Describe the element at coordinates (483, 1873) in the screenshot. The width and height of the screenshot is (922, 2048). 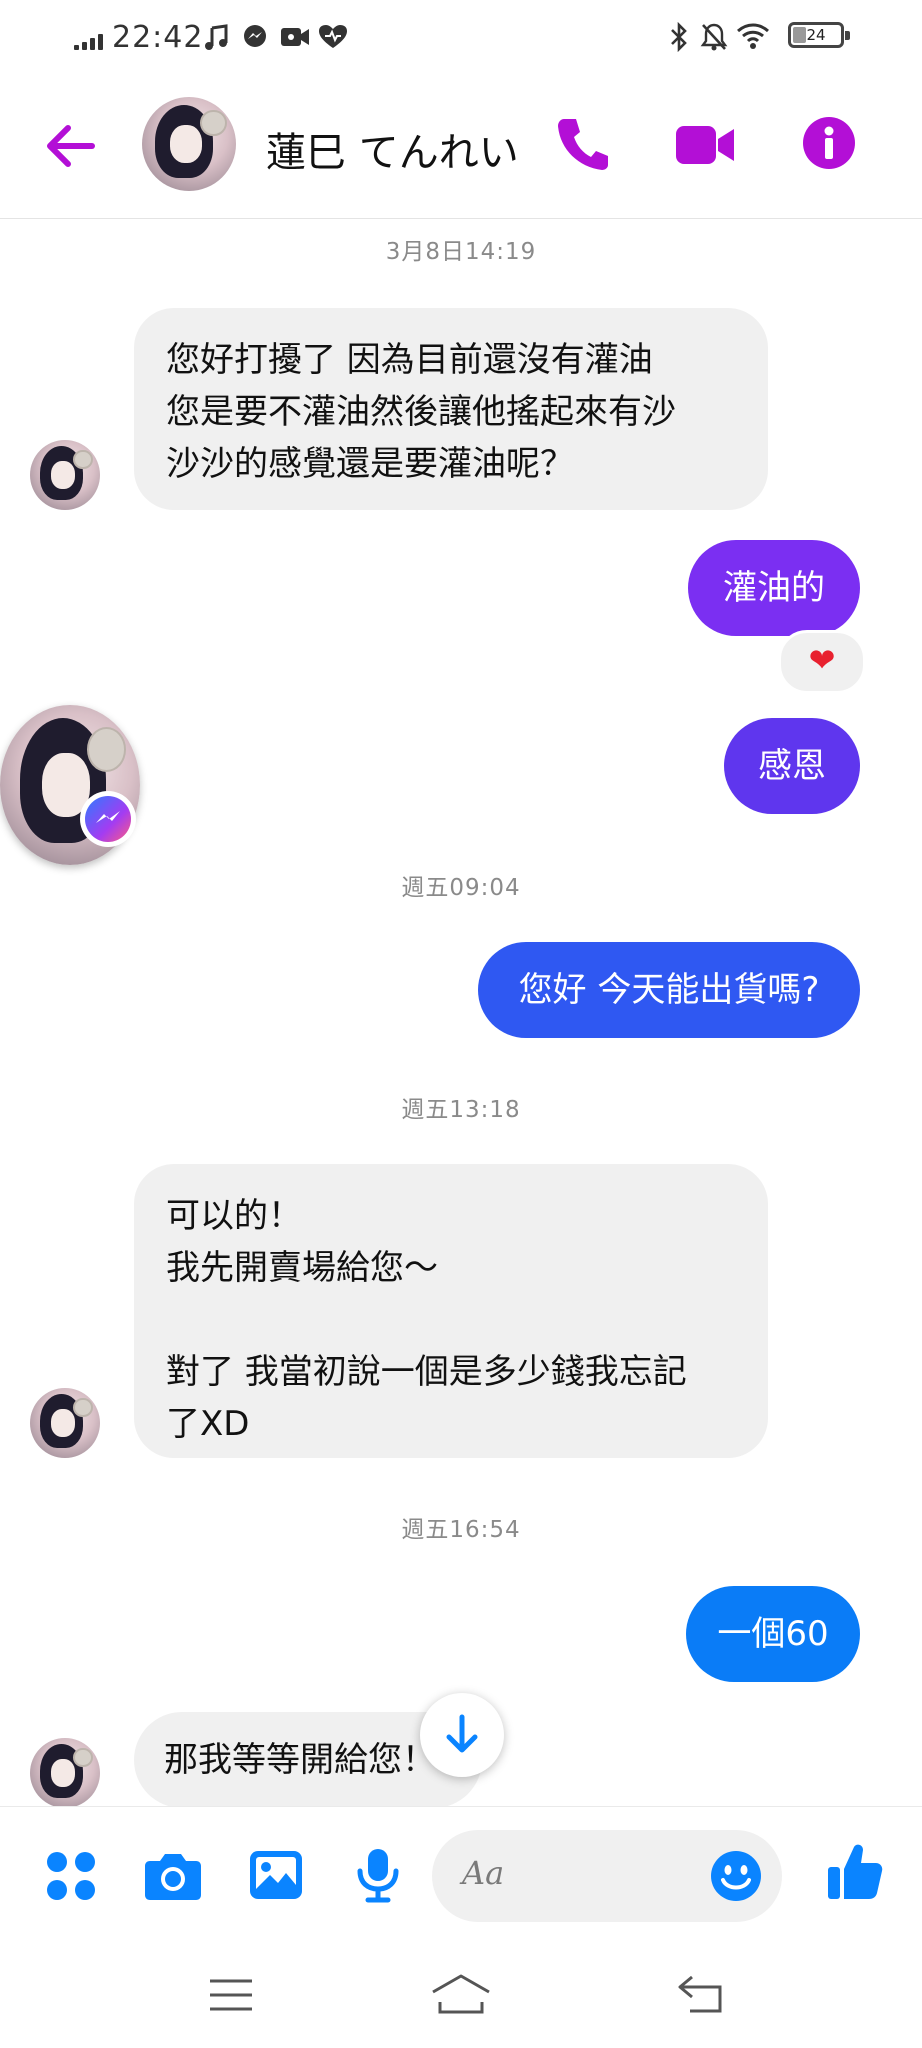
I see `message-input-placeholder: Aa` at that location.